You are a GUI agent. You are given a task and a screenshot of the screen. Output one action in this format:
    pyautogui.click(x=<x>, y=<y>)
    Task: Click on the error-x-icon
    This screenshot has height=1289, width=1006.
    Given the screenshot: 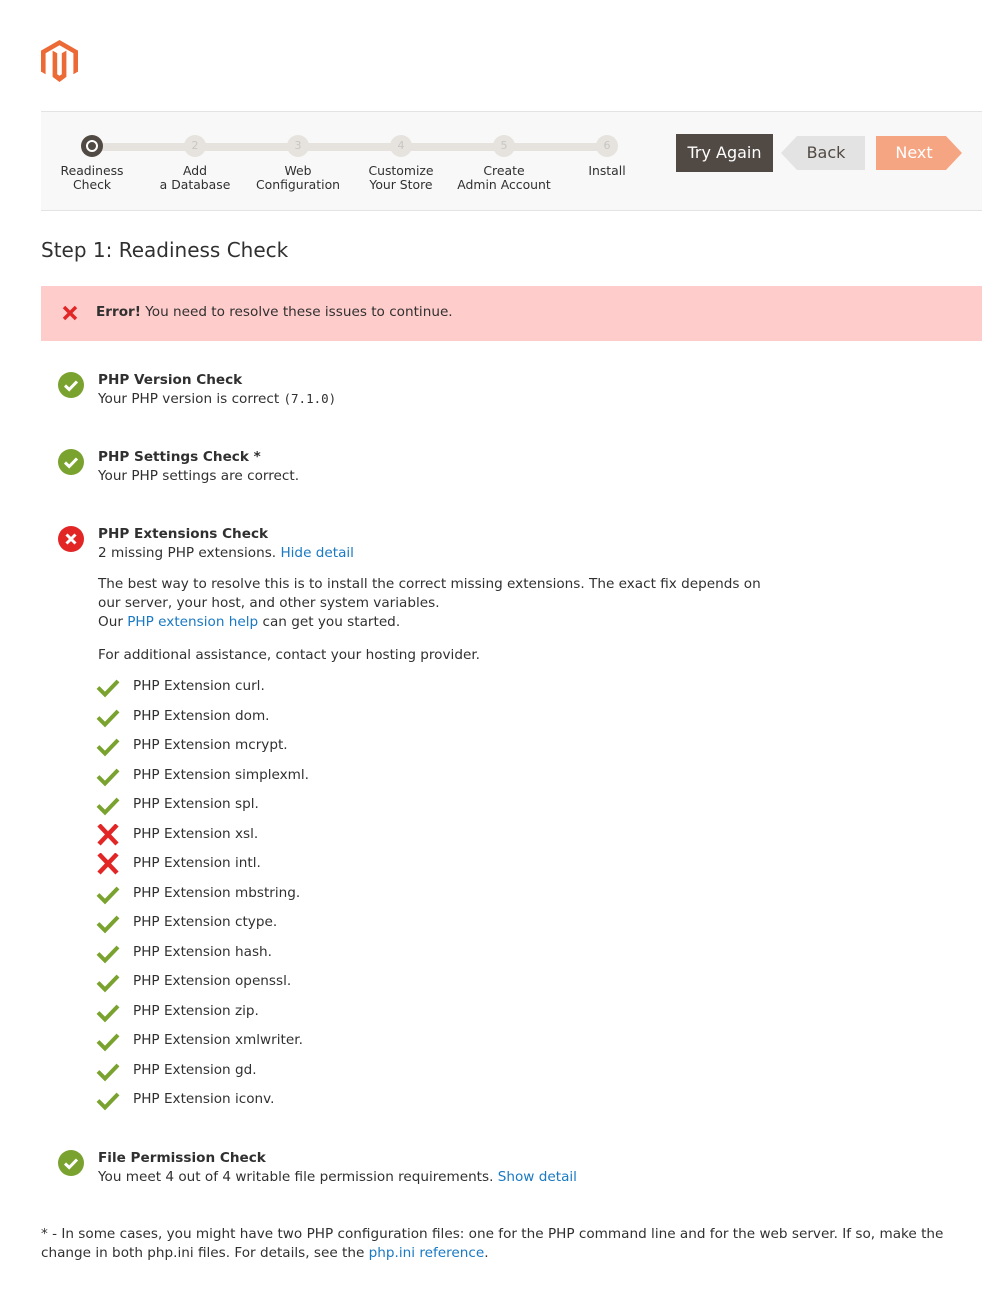 What is the action you would take?
    pyautogui.click(x=70, y=313)
    